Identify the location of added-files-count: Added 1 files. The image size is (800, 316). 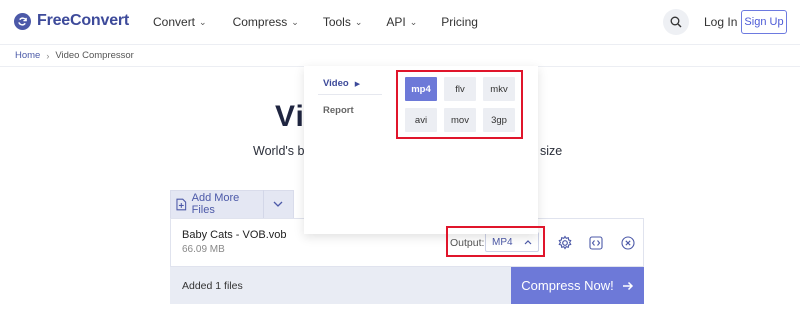
(212, 286).